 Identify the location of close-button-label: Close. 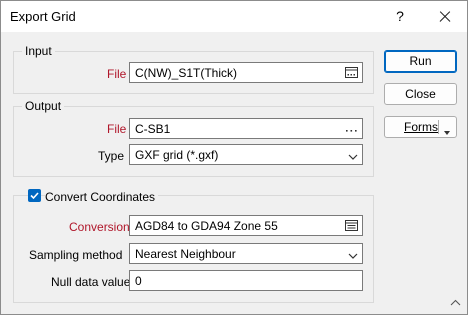
(420, 94).